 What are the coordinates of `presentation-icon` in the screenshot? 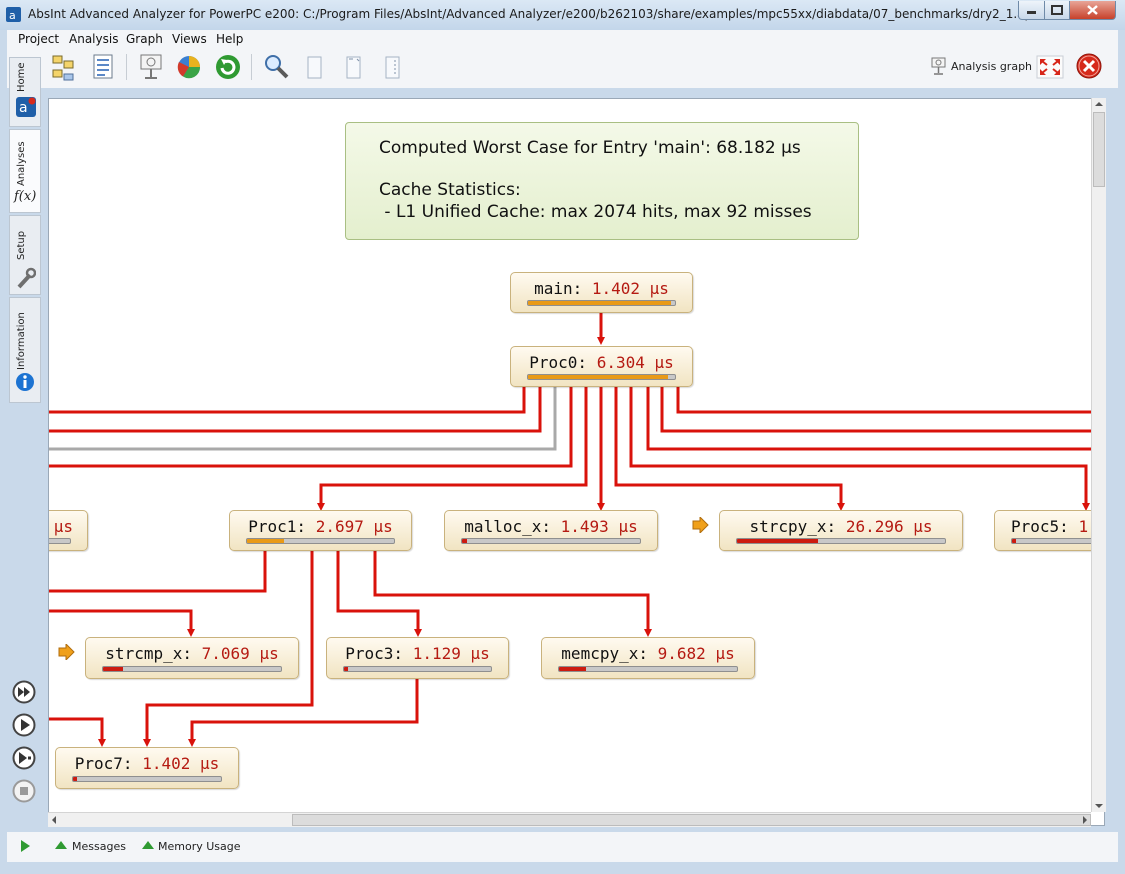 It's located at (151, 66).